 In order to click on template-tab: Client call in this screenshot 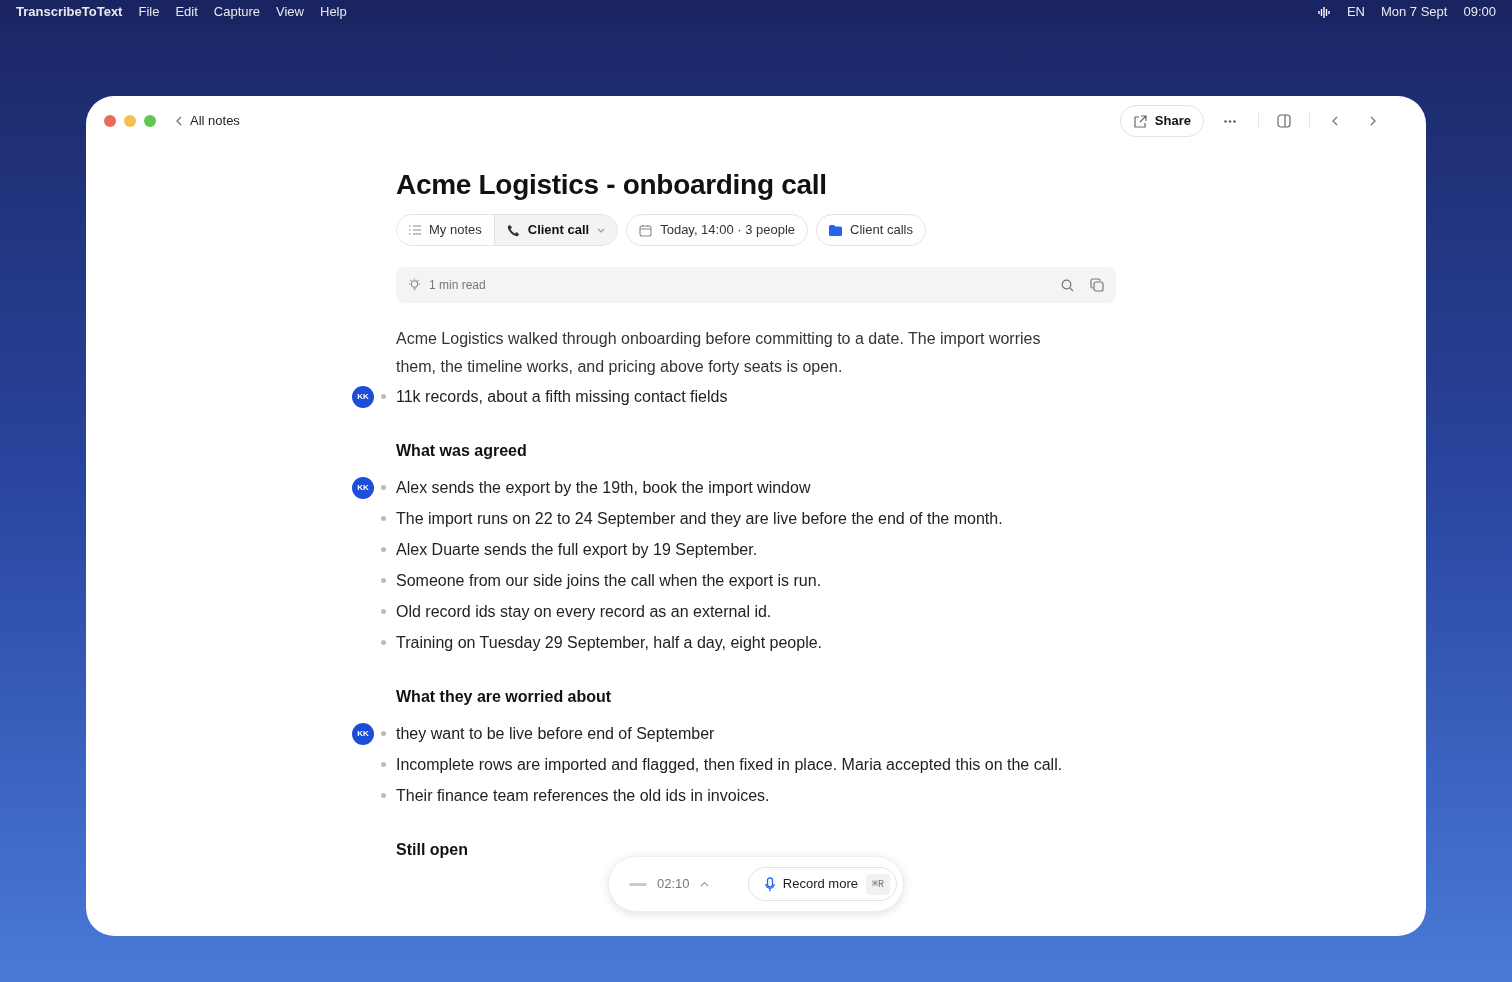, I will do `click(555, 230)`.